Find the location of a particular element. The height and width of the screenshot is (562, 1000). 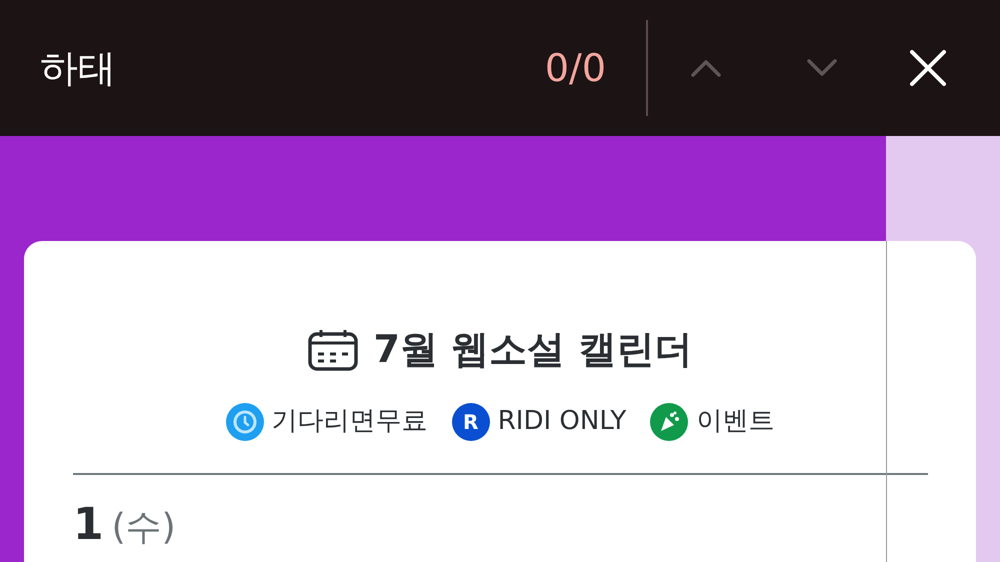

chevron-down-icon is located at coordinates (822, 68).